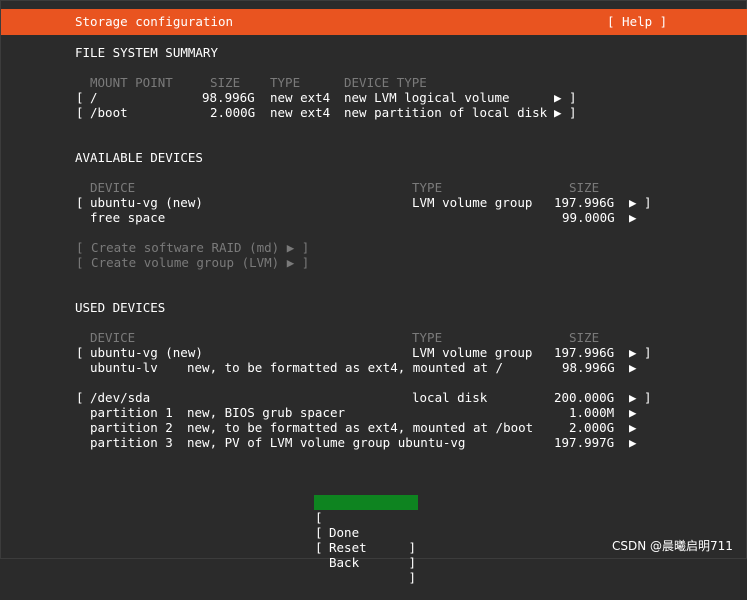  What do you see at coordinates (374, 397) in the screenshot?
I see `used-row-dev-sda: [ /dev/sda local disk 200.000G ▶ ]` at bounding box center [374, 397].